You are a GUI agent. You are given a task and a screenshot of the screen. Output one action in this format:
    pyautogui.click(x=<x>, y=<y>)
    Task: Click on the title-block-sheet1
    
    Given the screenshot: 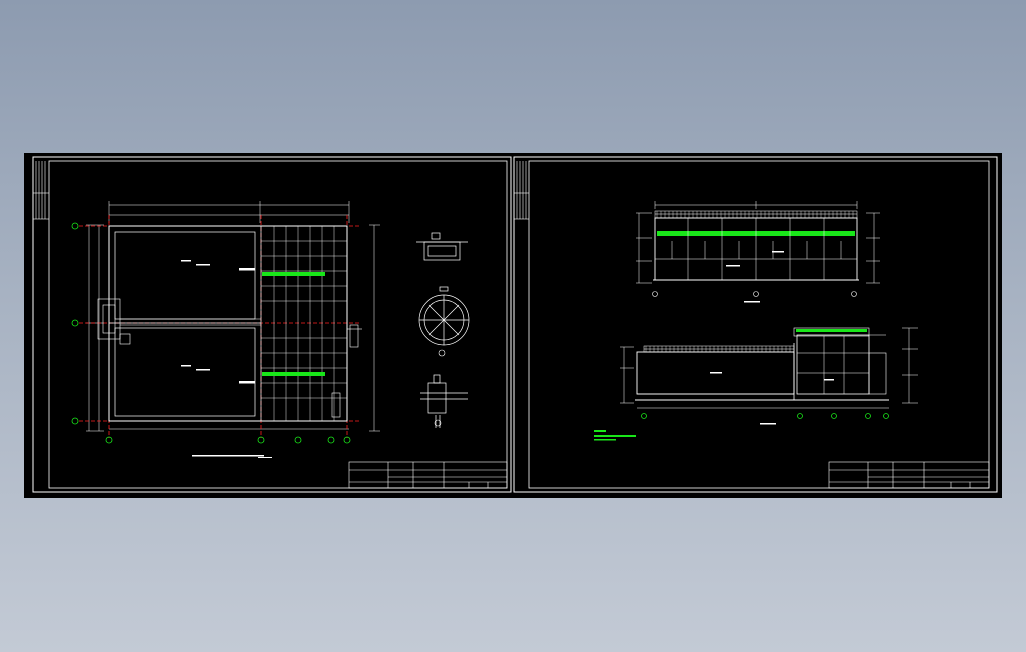 What is the action you would take?
    pyautogui.click(x=428, y=475)
    